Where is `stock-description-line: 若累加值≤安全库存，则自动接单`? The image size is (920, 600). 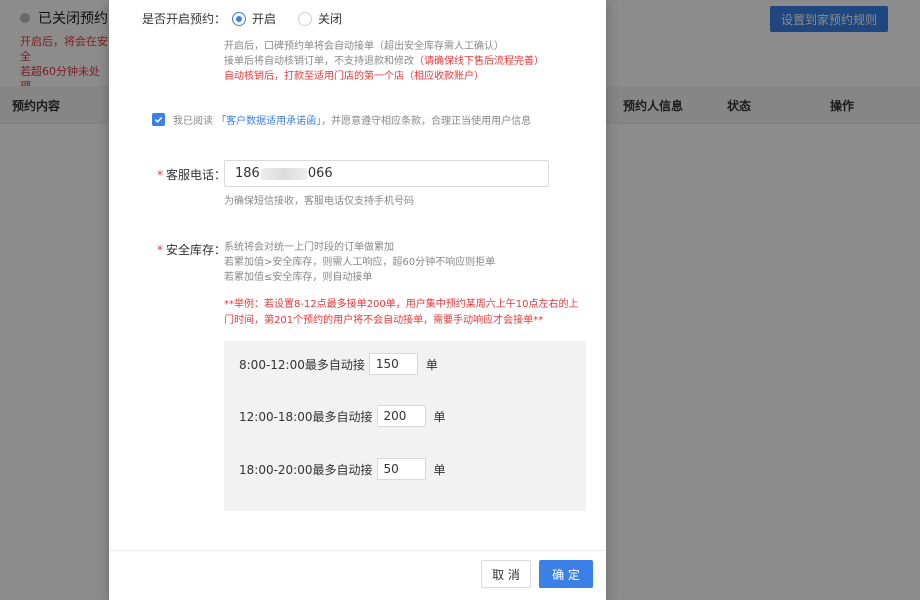
stock-description-line: 若累加值≤安全库存，则自动接单 is located at coordinates (298, 277).